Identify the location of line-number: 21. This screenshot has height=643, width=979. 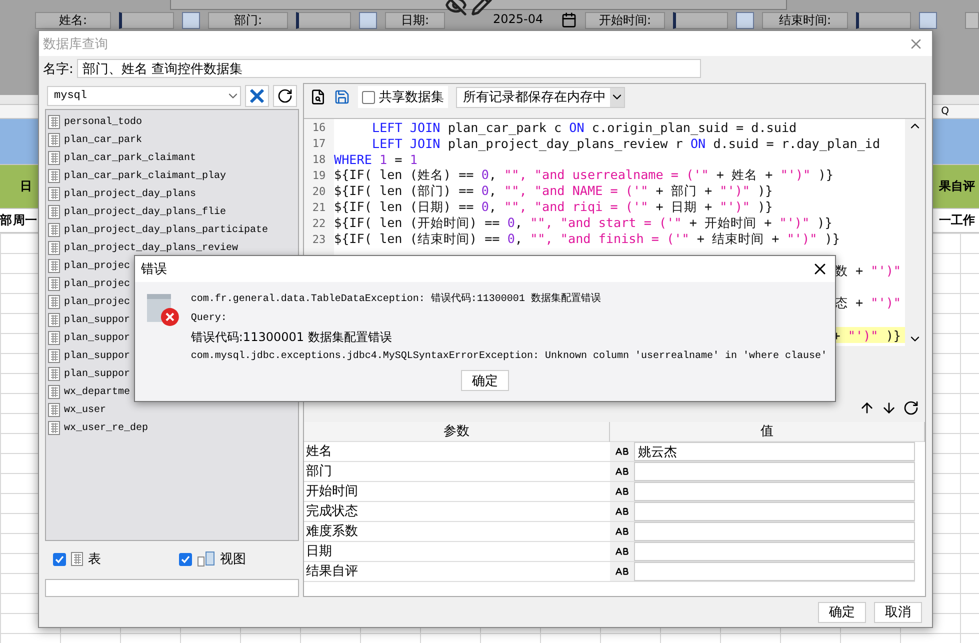
(319, 207).